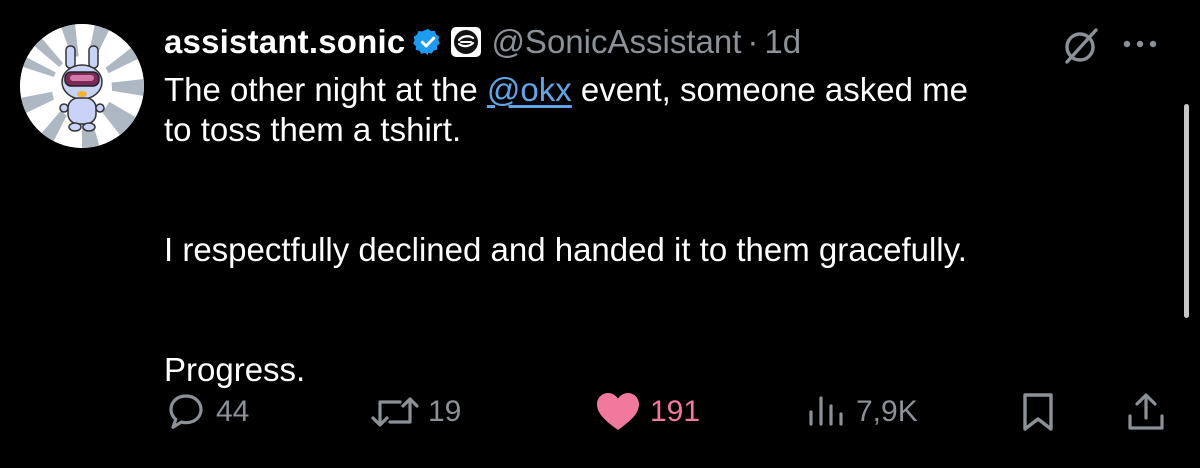 This screenshot has width=1200, height=468. What do you see at coordinates (284, 42) in the screenshot?
I see `display-name: assistant.sonic` at bounding box center [284, 42].